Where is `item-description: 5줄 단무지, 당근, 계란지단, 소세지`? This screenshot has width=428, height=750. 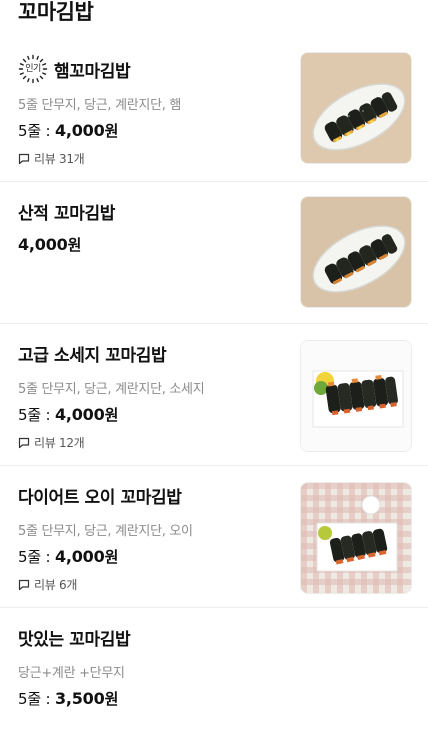 item-description: 5줄 단무지, 당근, 계란지단, 소세지 is located at coordinates (111, 389).